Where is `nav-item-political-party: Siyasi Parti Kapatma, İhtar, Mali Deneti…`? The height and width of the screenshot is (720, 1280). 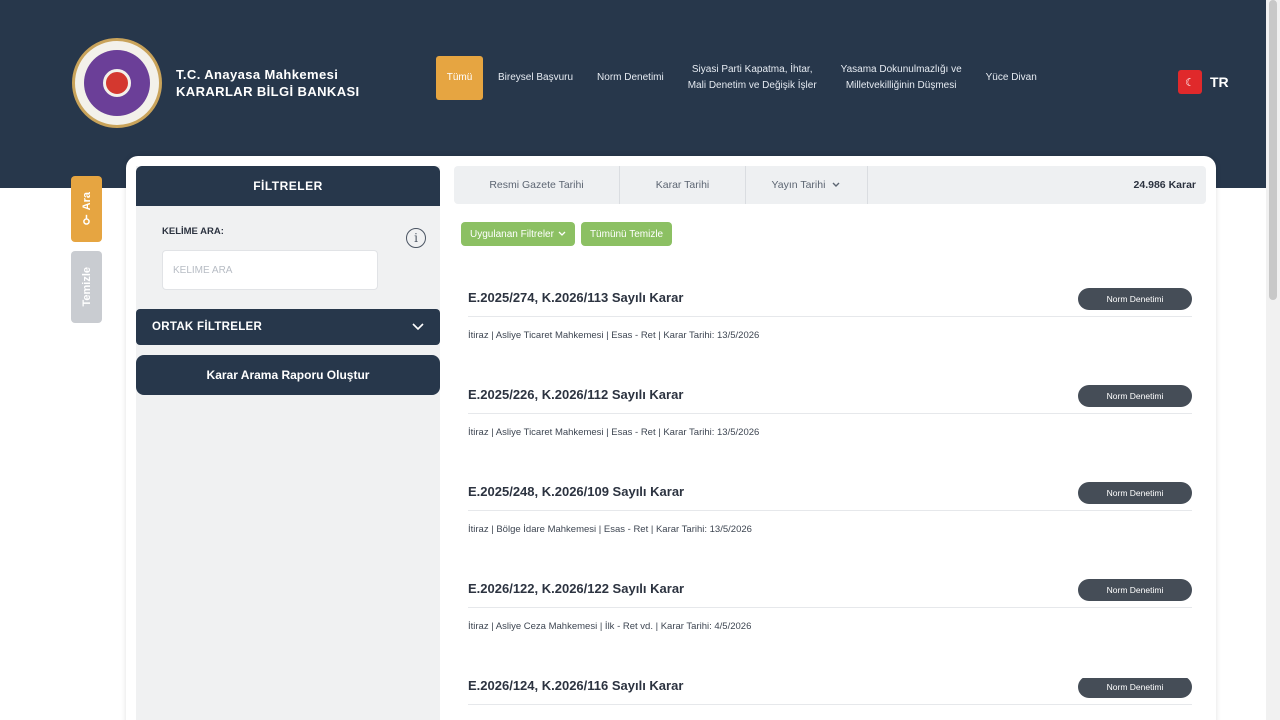
nav-item-political-party: Siyasi Parti Kapatma, İhtar, Mali Deneti… is located at coordinates (752, 78).